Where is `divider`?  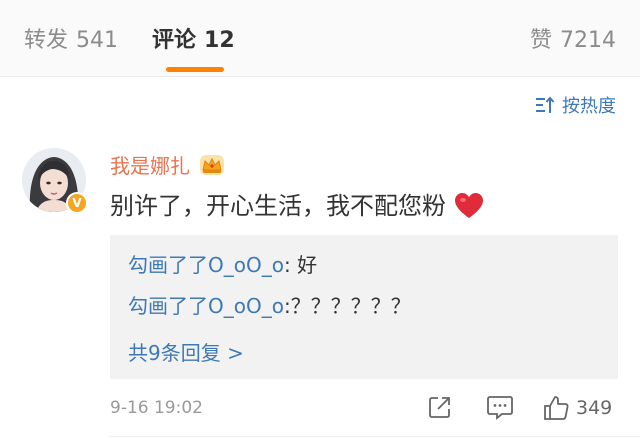 divider is located at coordinates (375, 436).